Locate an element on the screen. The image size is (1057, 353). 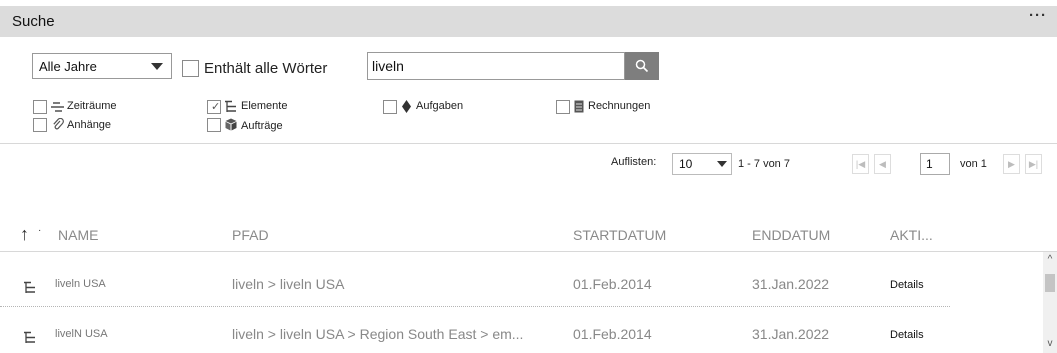
row-path: liveln > liveln USA is located at coordinates (288, 284).